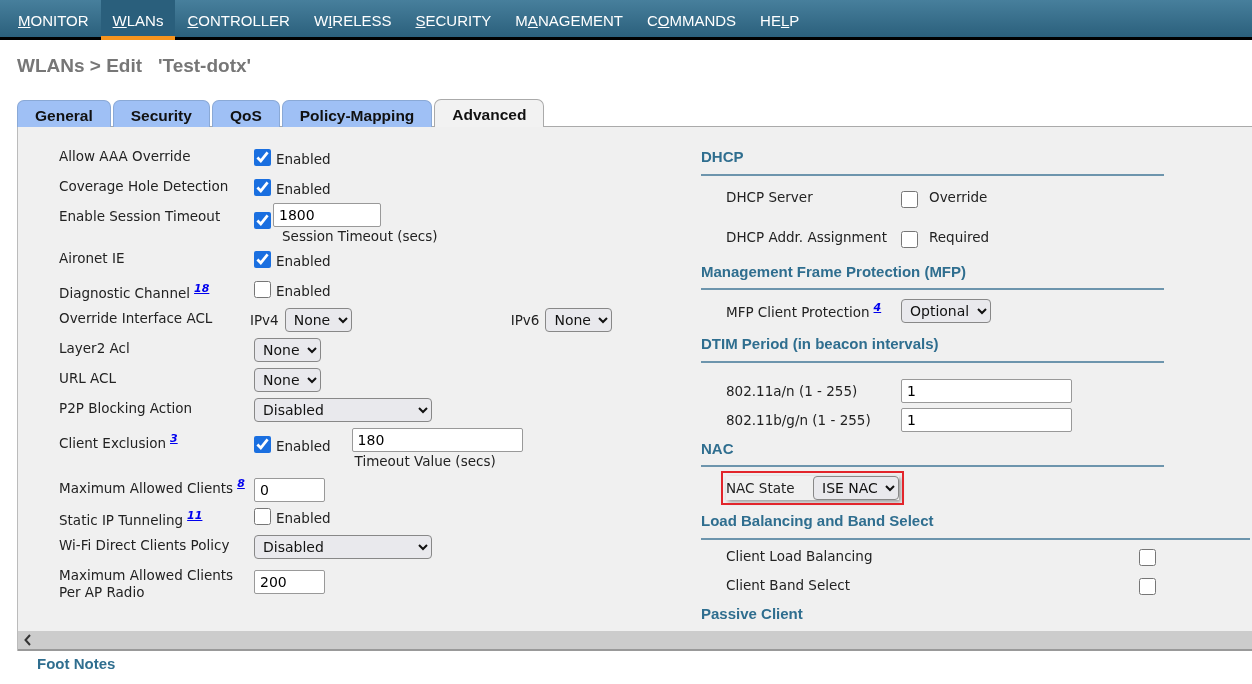 The image size is (1252, 684). What do you see at coordinates (752, 613) in the screenshot?
I see `section-heading: Passive Client` at bounding box center [752, 613].